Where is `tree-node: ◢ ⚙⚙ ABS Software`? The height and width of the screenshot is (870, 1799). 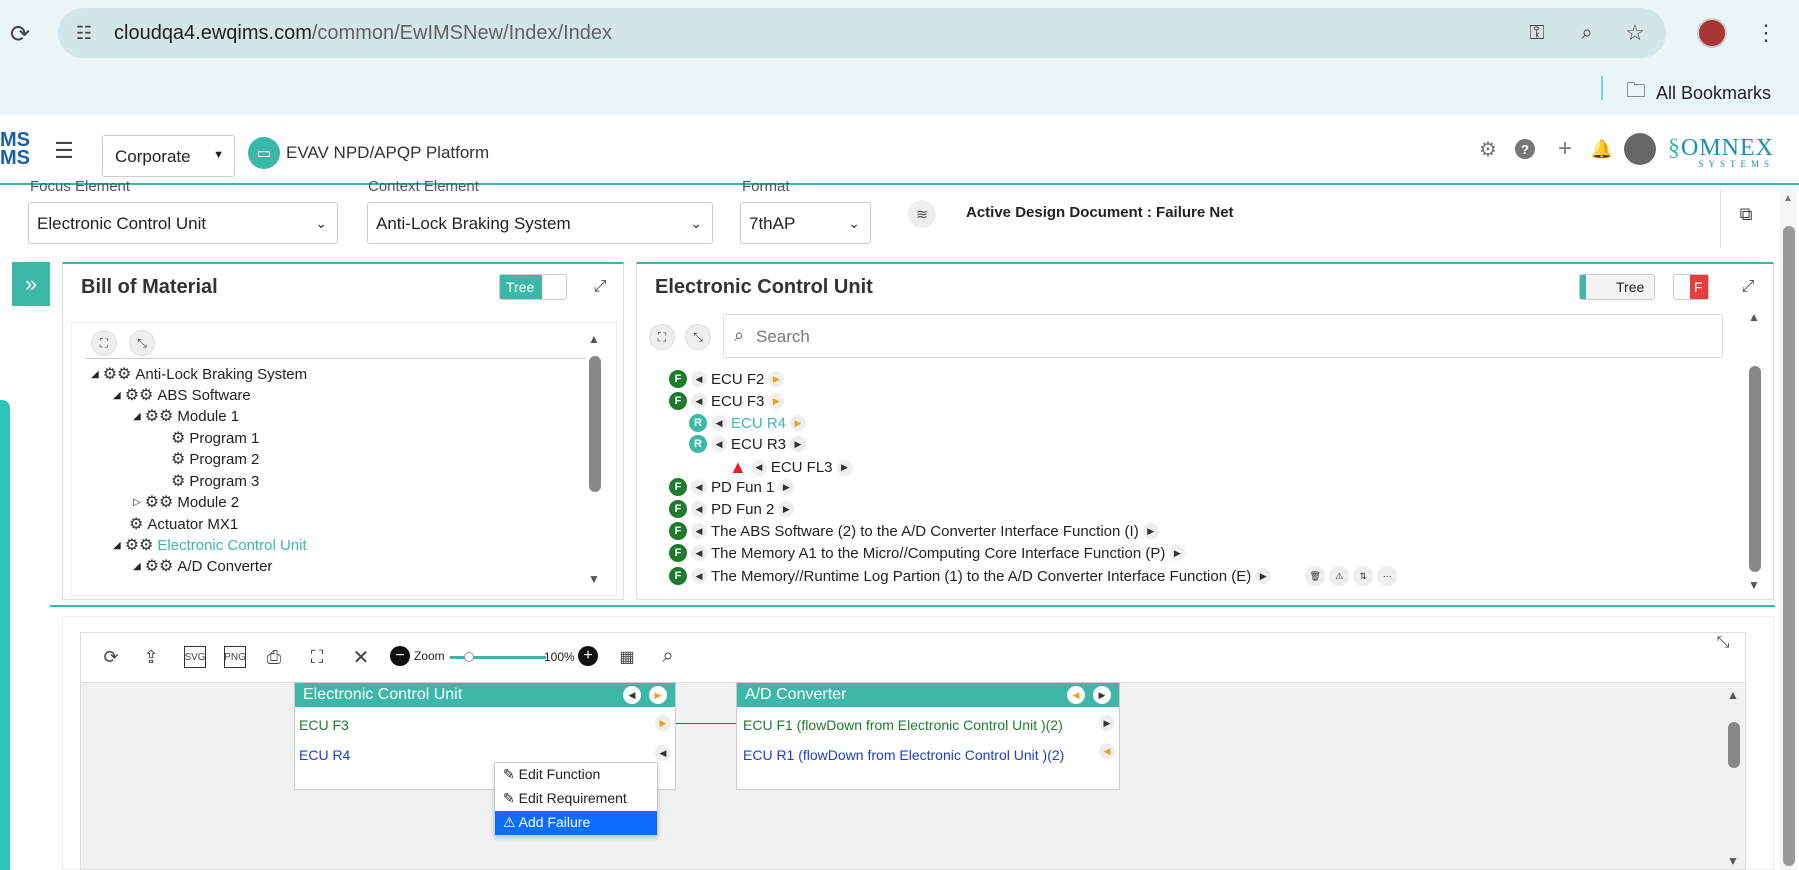 tree-node: ◢ ⚙⚙ ABS Software is located at coordinates (182, 395).